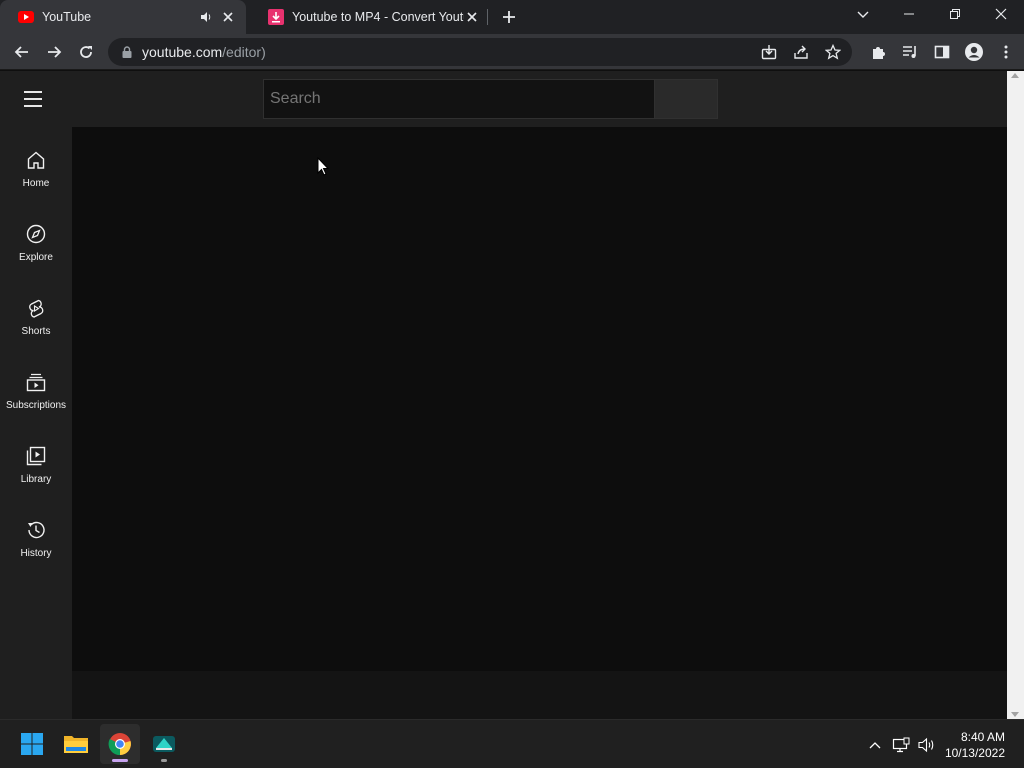 This screenshot has width=1024, height=768. I want to click on minimize-icon, so click(909, 14).